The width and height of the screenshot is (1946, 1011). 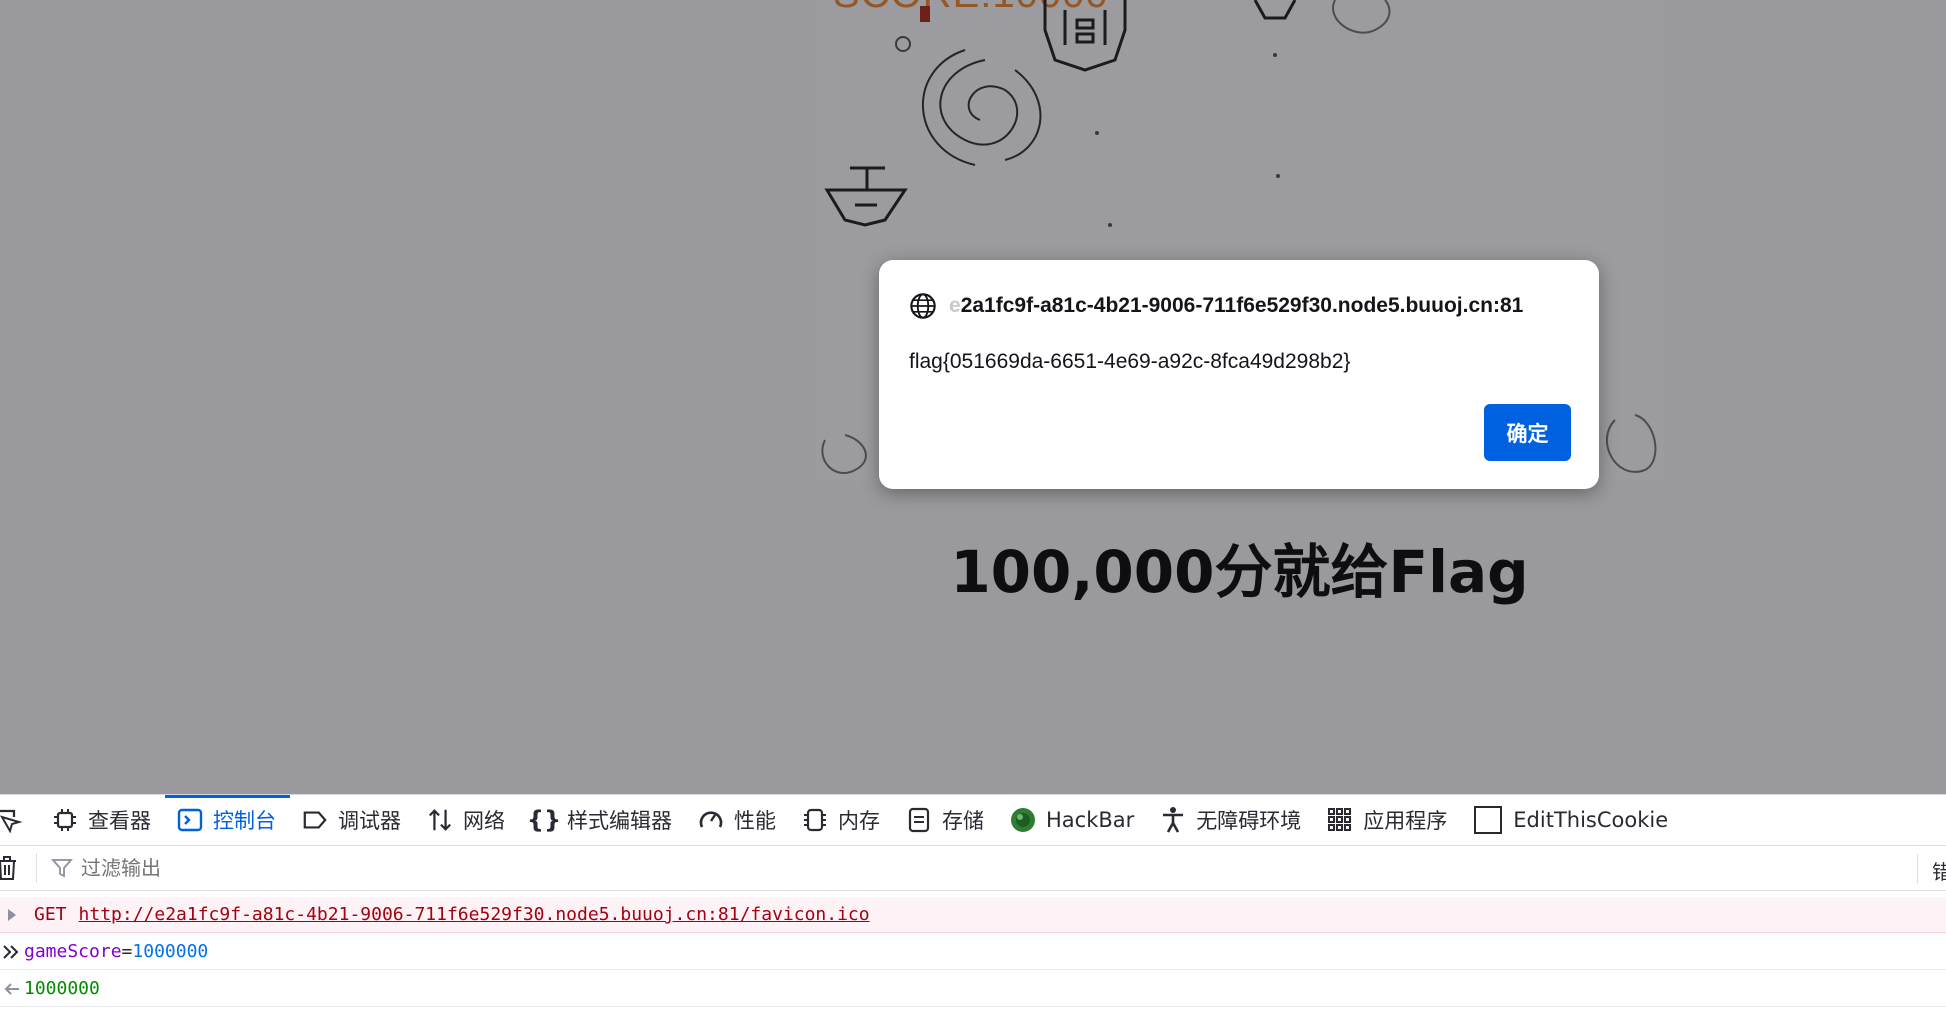 I want to click on tab-network: 网络, so click(x=467, y=820).